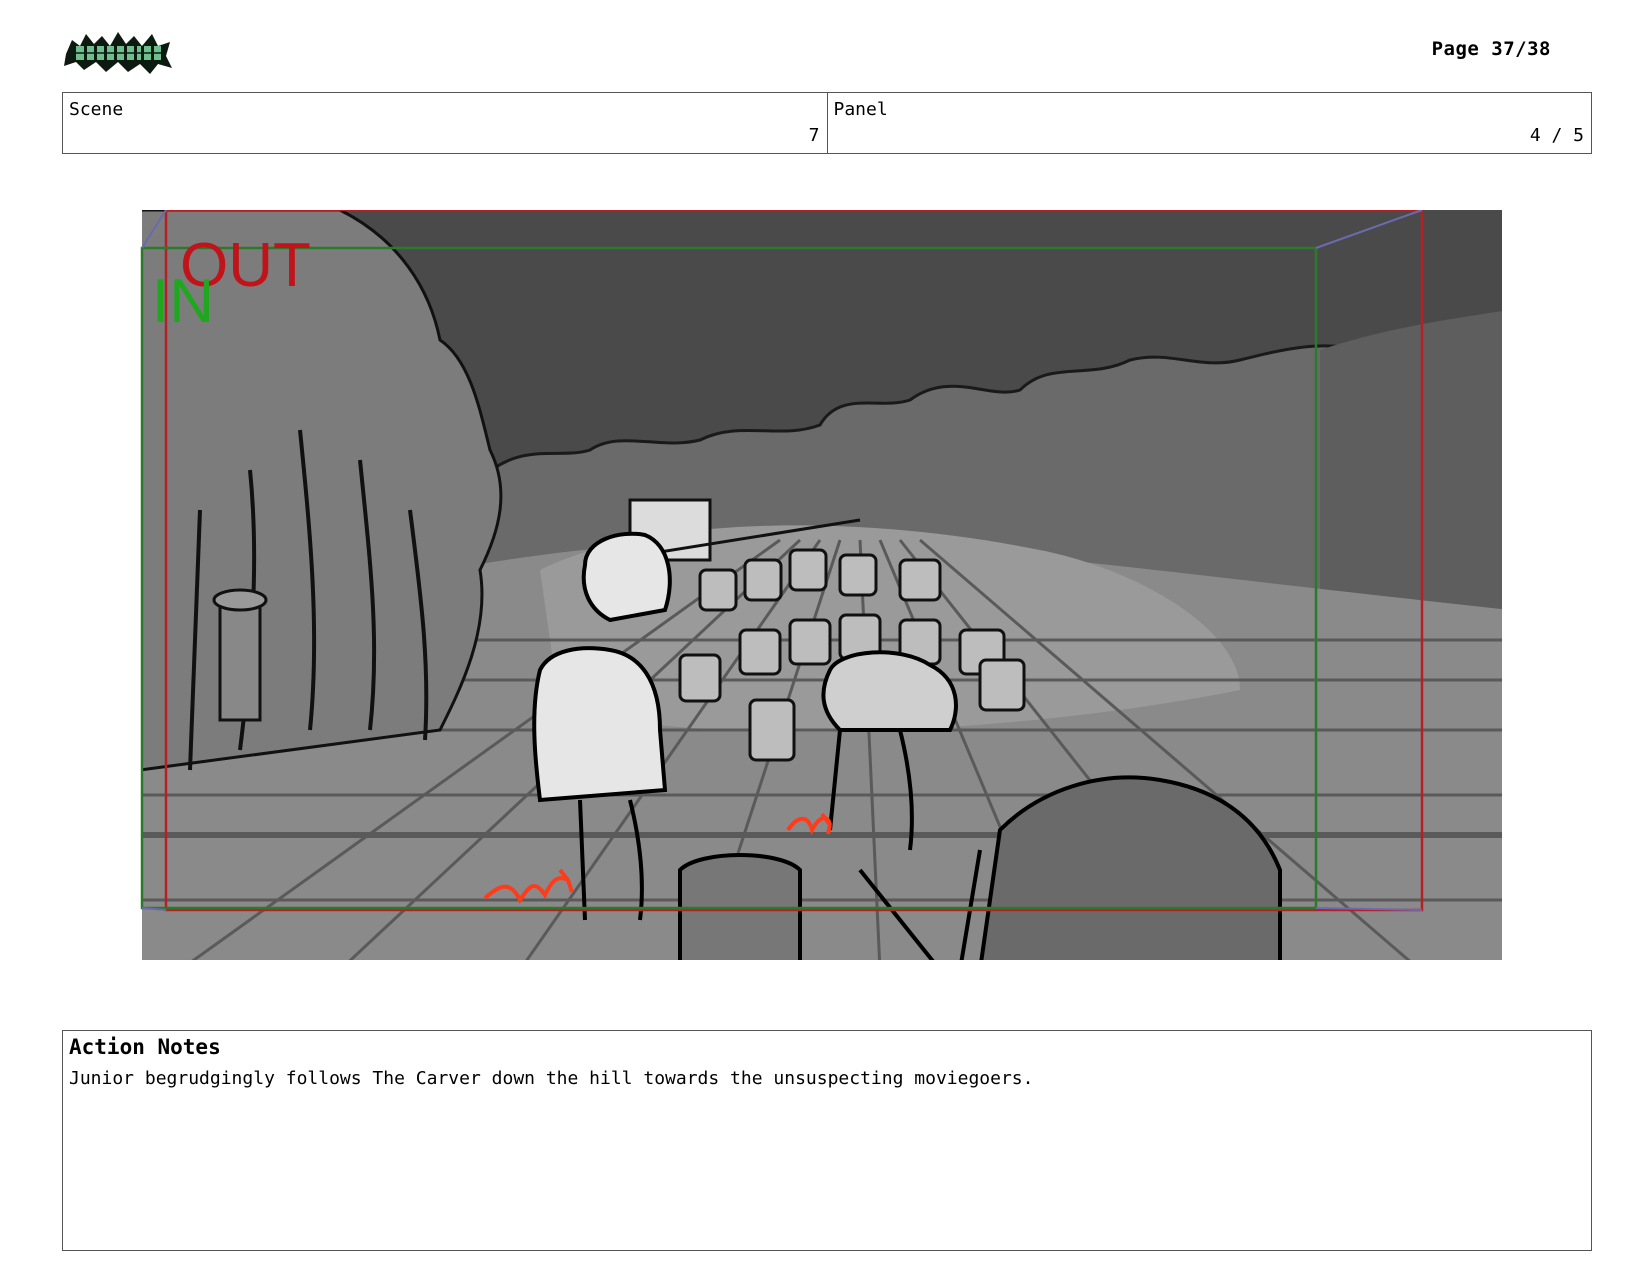 The width and height of the screenshot is (1650, 1275). What do you see at coordinates (183, 301) in the screenshot?
I see `in-label: IN` at bounding box center [183, 301].